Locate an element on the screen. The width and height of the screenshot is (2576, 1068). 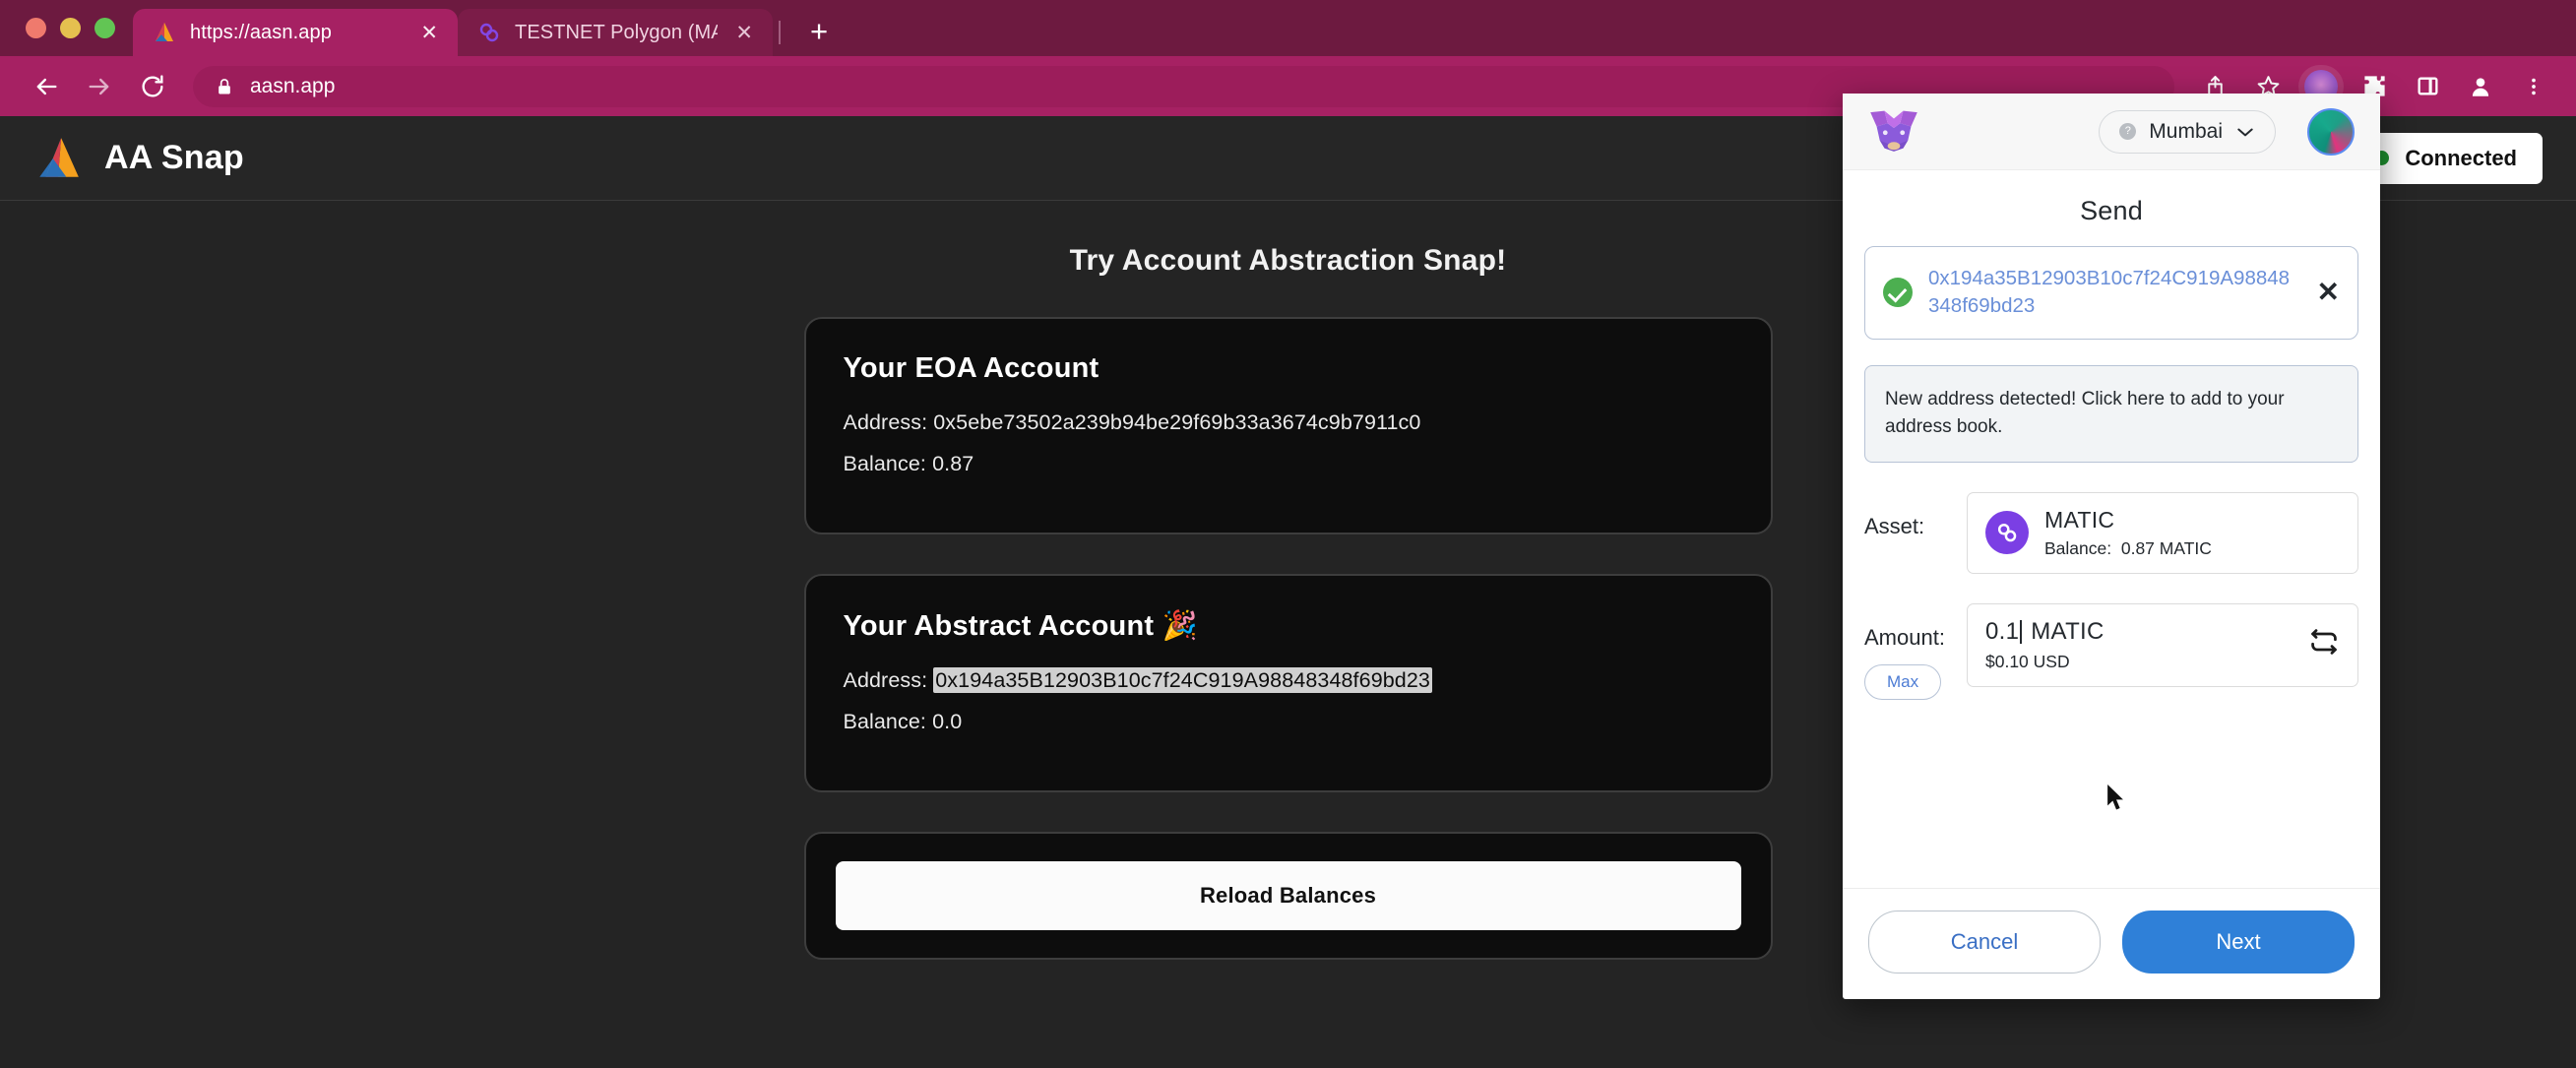
connection-status-label: Connected is located at coordinates (2461, 157).